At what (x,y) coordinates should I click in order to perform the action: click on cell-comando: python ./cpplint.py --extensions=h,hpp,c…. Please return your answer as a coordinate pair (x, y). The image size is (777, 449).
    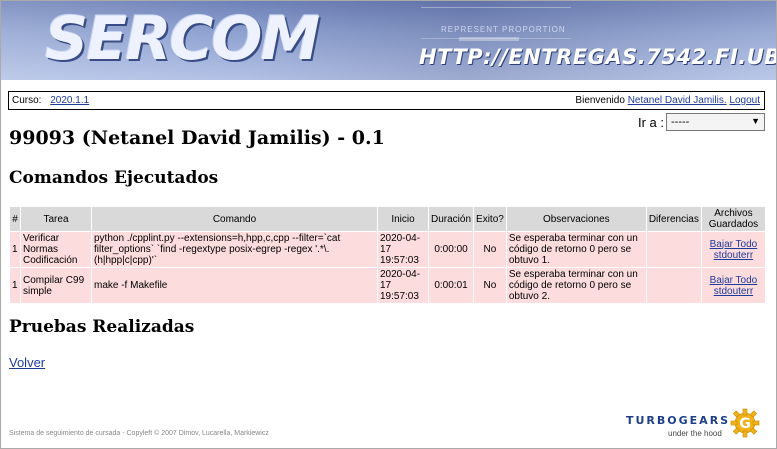
    Looking at the image, I should click on (234, 249).